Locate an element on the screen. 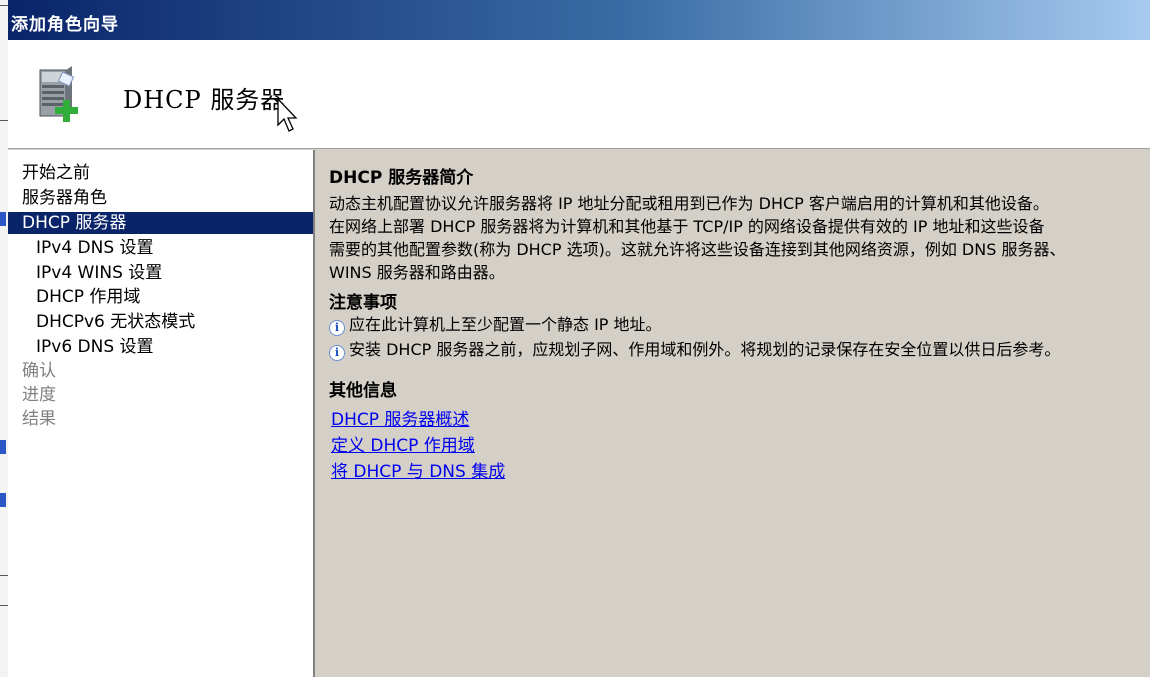 This screenshot has width=1150, height=677. window-title: 添加角色向导 is located at coordinates (65, 25).